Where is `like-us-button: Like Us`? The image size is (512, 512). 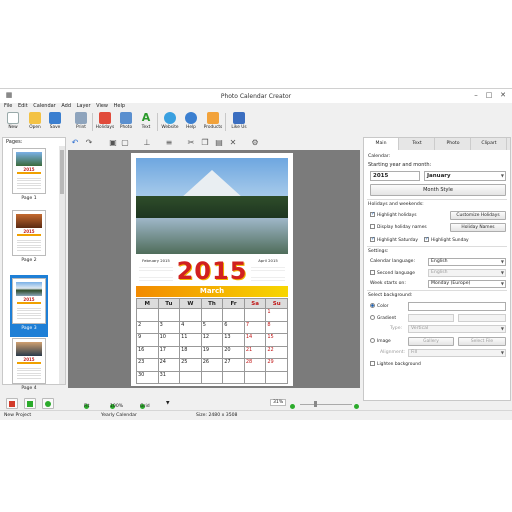
like-us-button: Like Us is located at coordinates (239, 122).